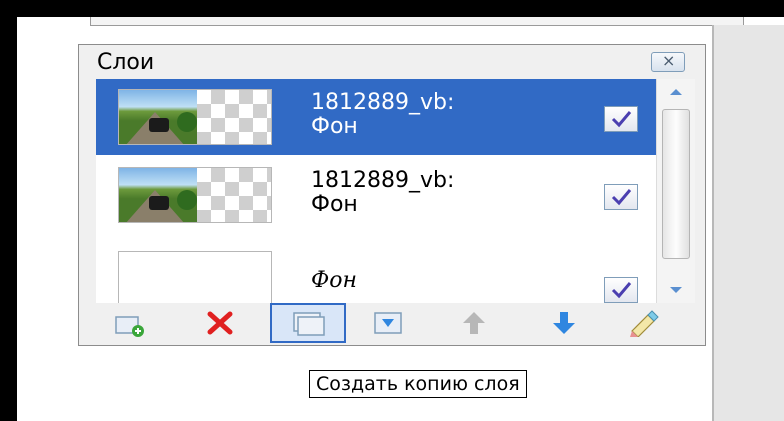  Describe the element at coordinates (129, 326) in the screenshot. I see `add-layer-icon` at that location.